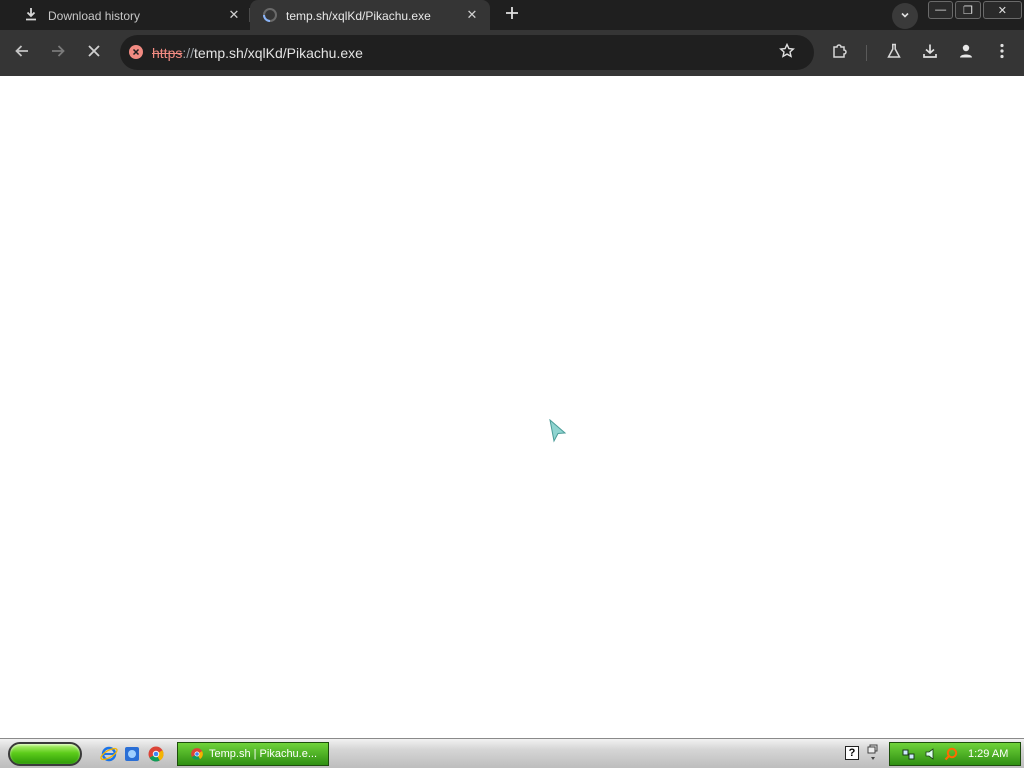 Image resolution: width=1024 pixels, height=768 pixels. What do you see at coordinates (866, 53) in the screenshot?
I see `toolbar-separator` at bounding box center [866, 53].